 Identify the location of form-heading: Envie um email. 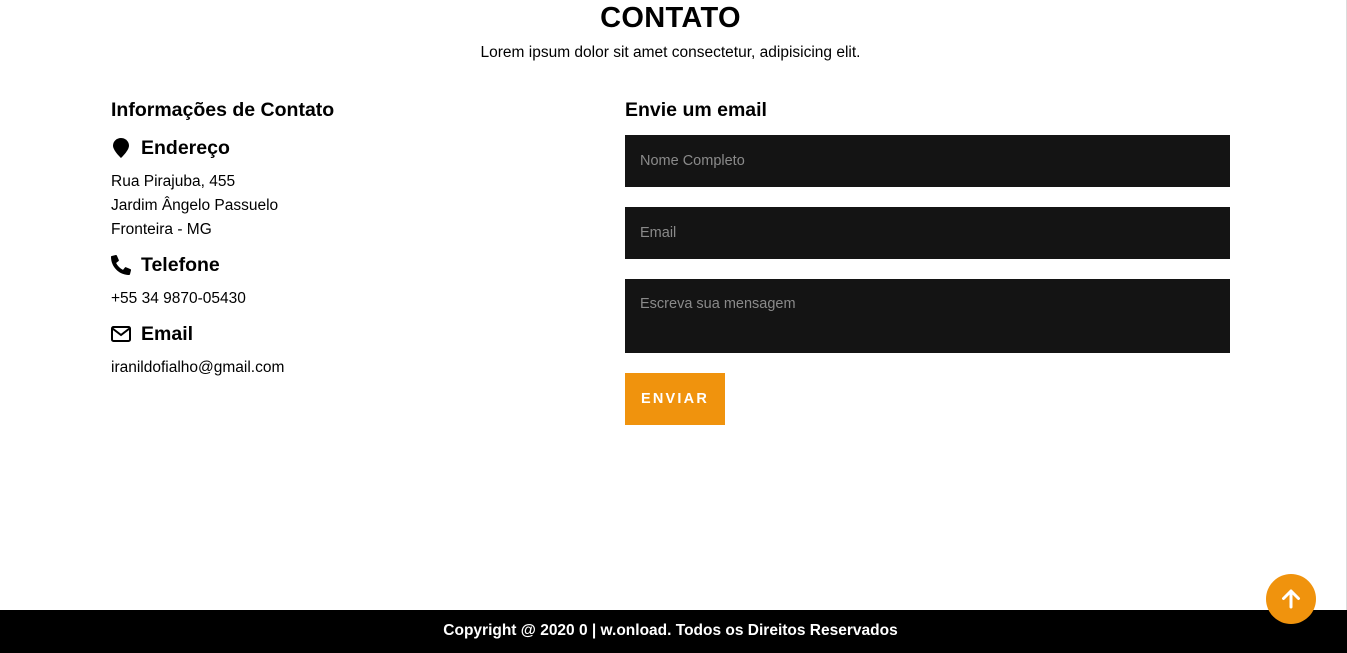
(696, 110).